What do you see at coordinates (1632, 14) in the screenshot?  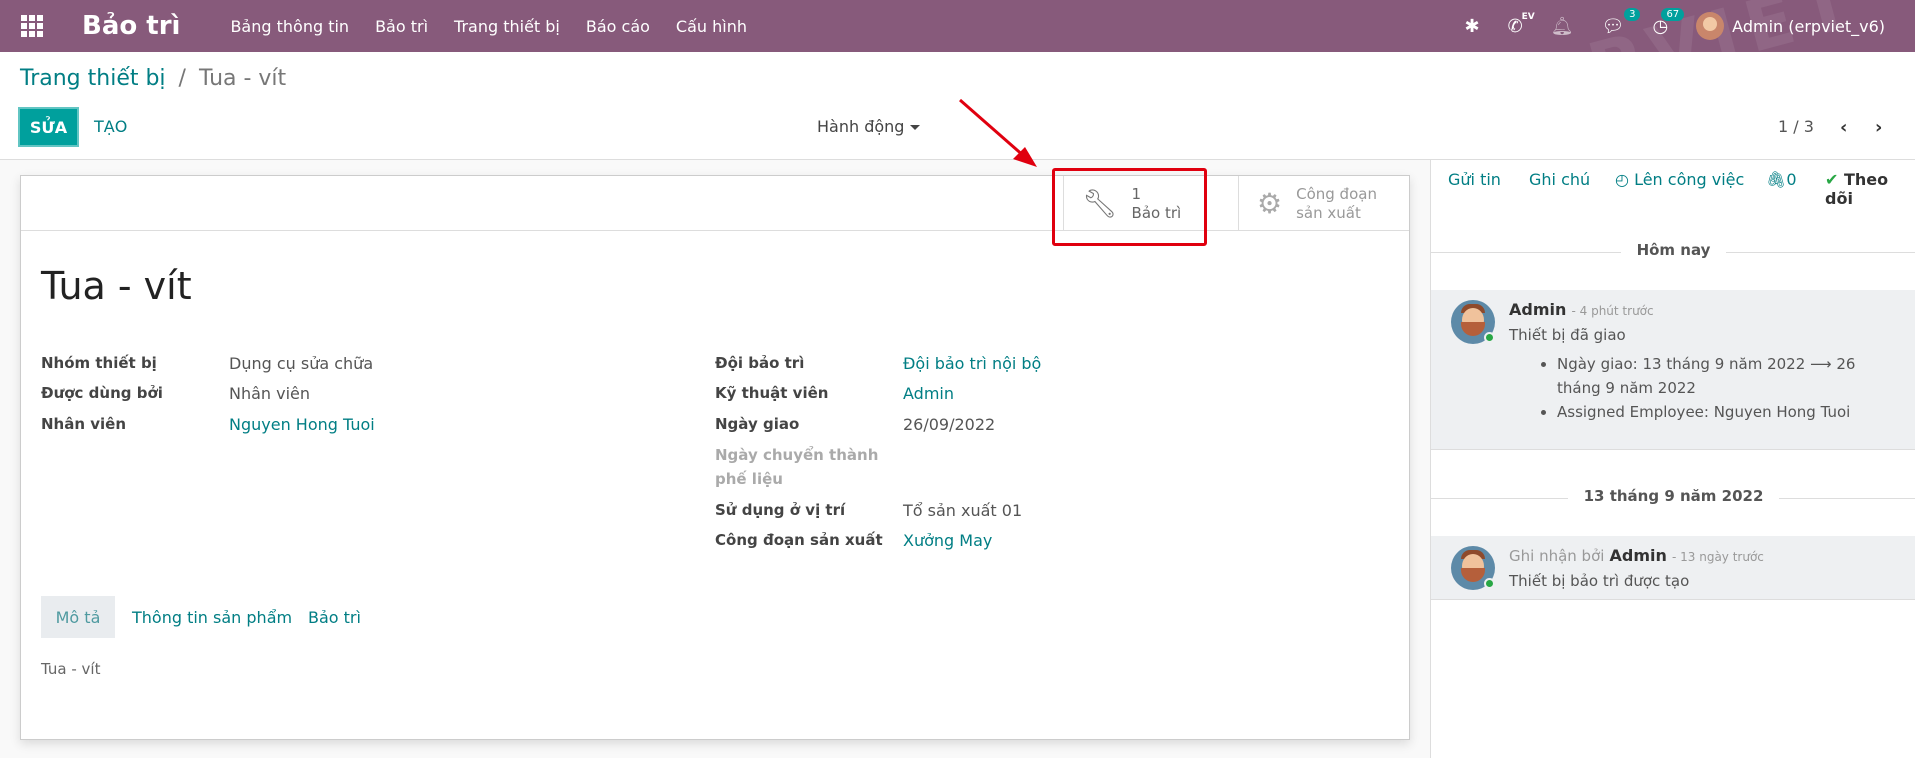 I see `messages-badge: 3` at bounding box center [1632, 14].